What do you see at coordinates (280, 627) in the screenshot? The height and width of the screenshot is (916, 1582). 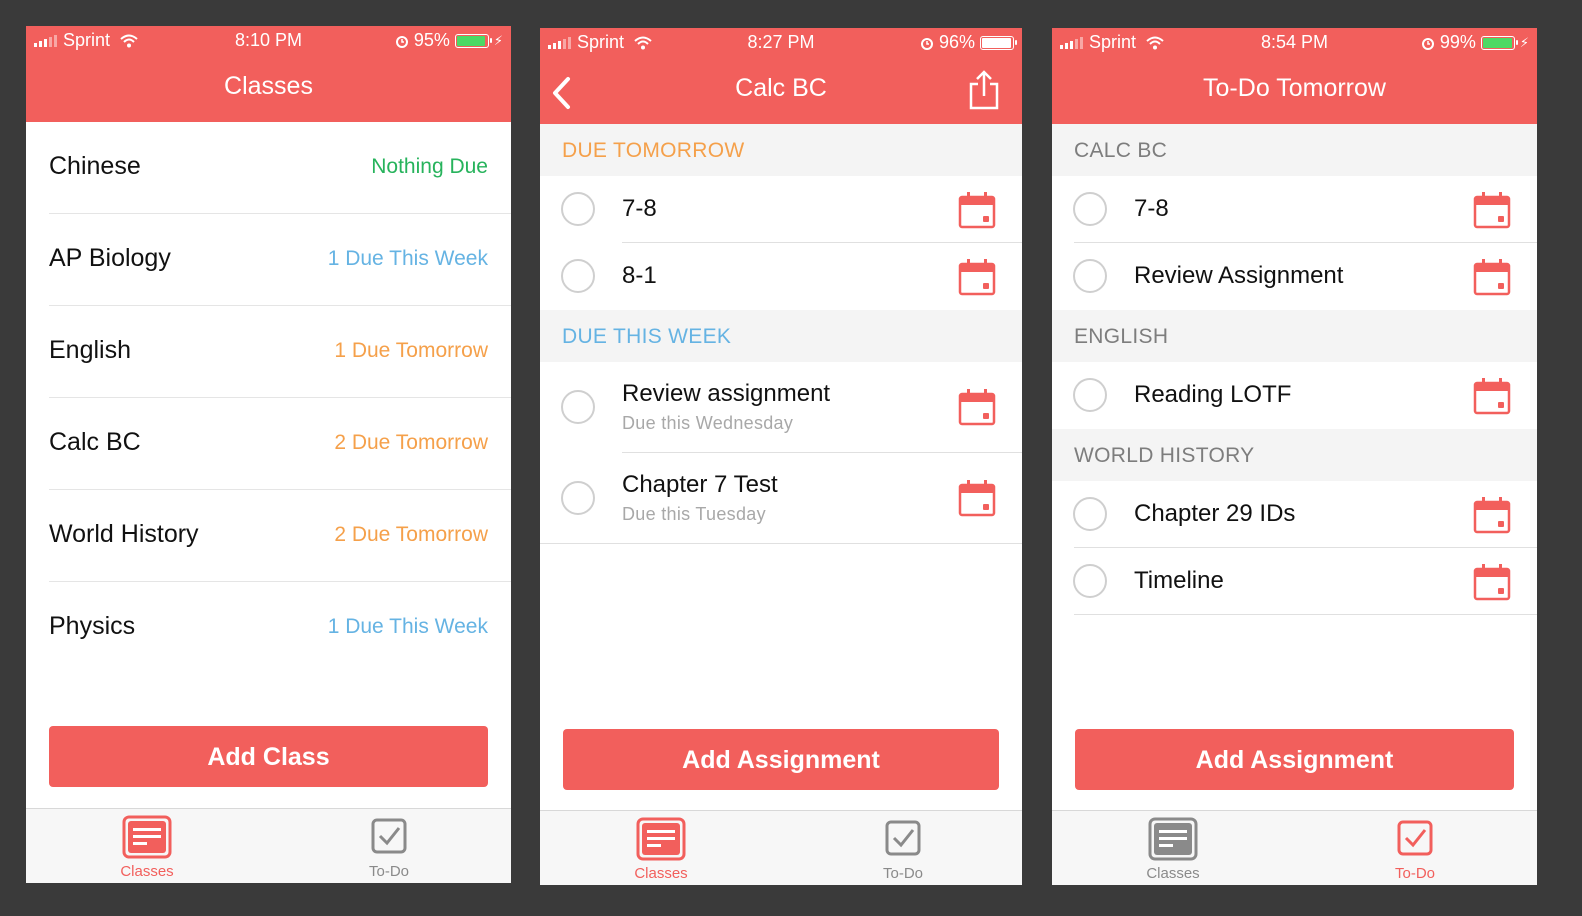 I see `class-row: Physics 1 Due This Week` at bounding box center [280, 627].